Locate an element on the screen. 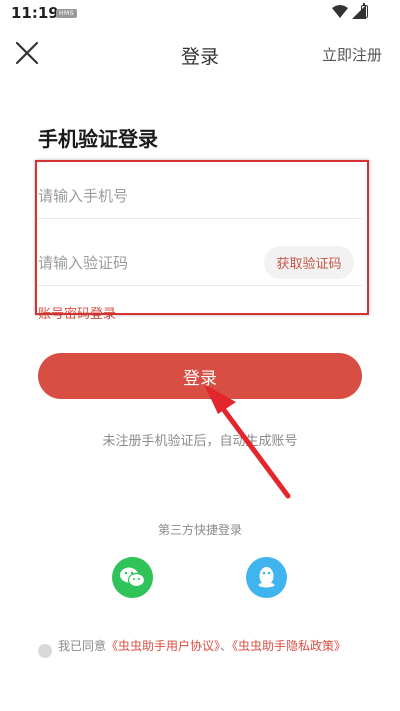  wechat-login-button is located at coordinates (132, 577).